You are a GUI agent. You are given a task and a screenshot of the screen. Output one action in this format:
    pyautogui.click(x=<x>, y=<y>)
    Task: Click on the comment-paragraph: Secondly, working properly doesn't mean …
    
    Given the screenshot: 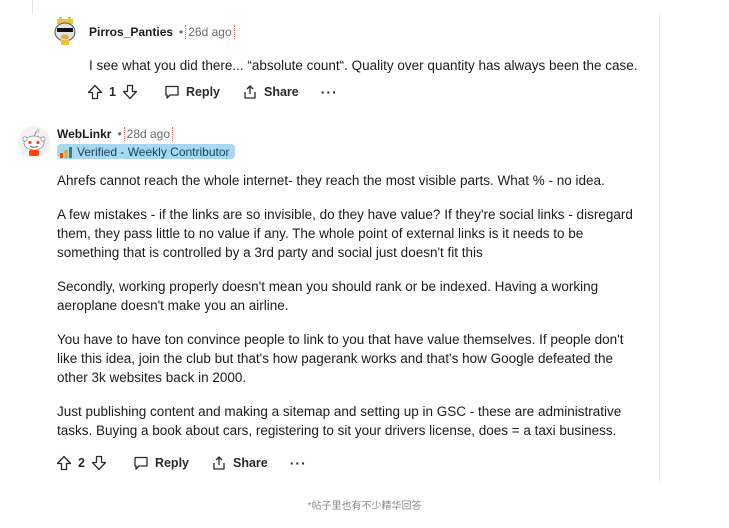 What is the action you would take?
    pyautogui.click(x=328, y=296)
    